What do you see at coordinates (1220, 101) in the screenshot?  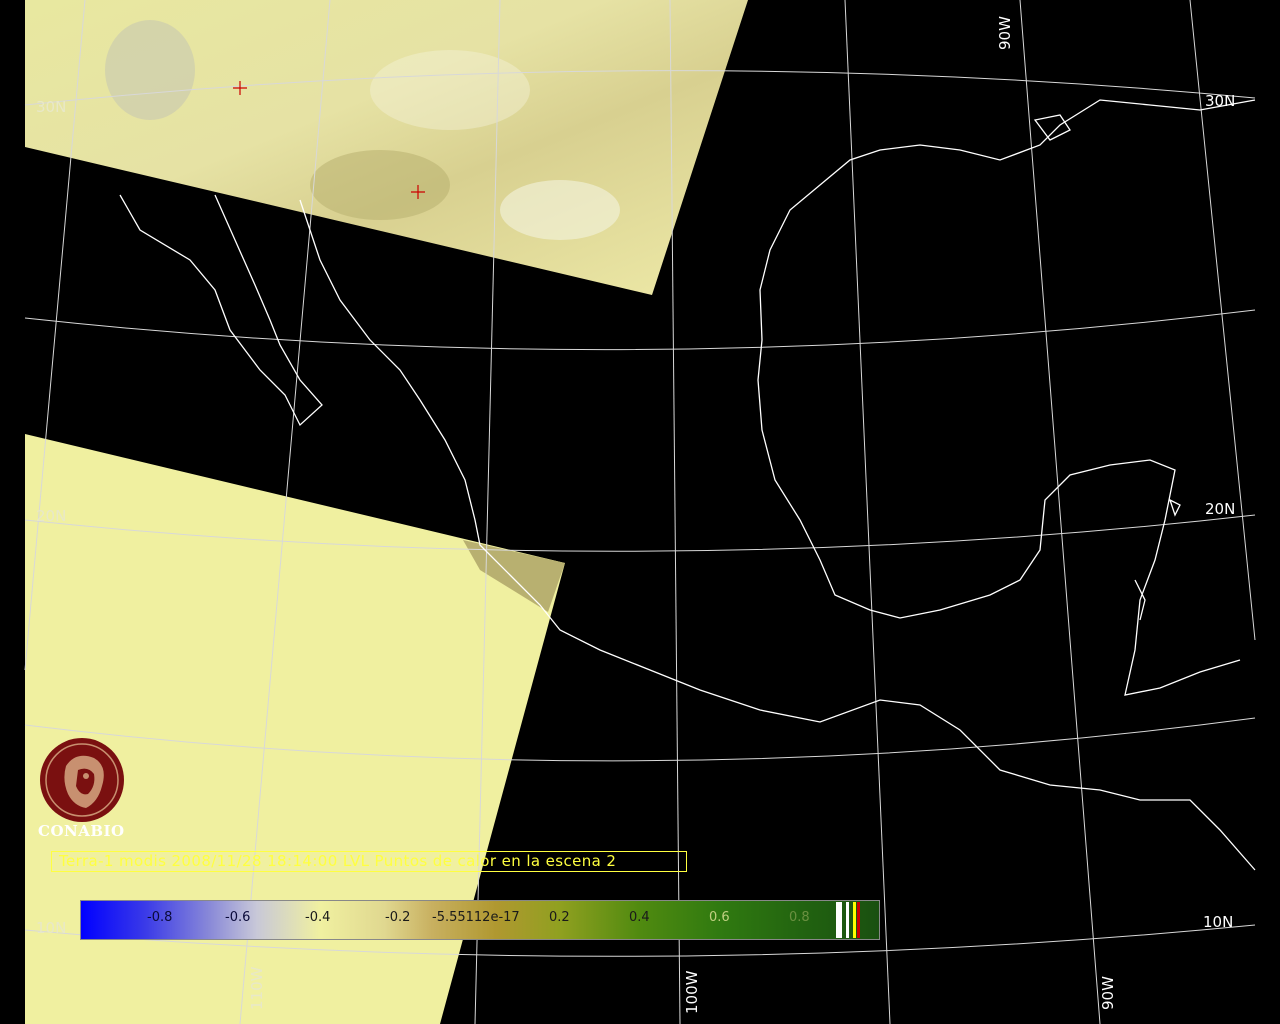 I see `lat-label-30-right: 30N` at bounding box center [1220, 101].